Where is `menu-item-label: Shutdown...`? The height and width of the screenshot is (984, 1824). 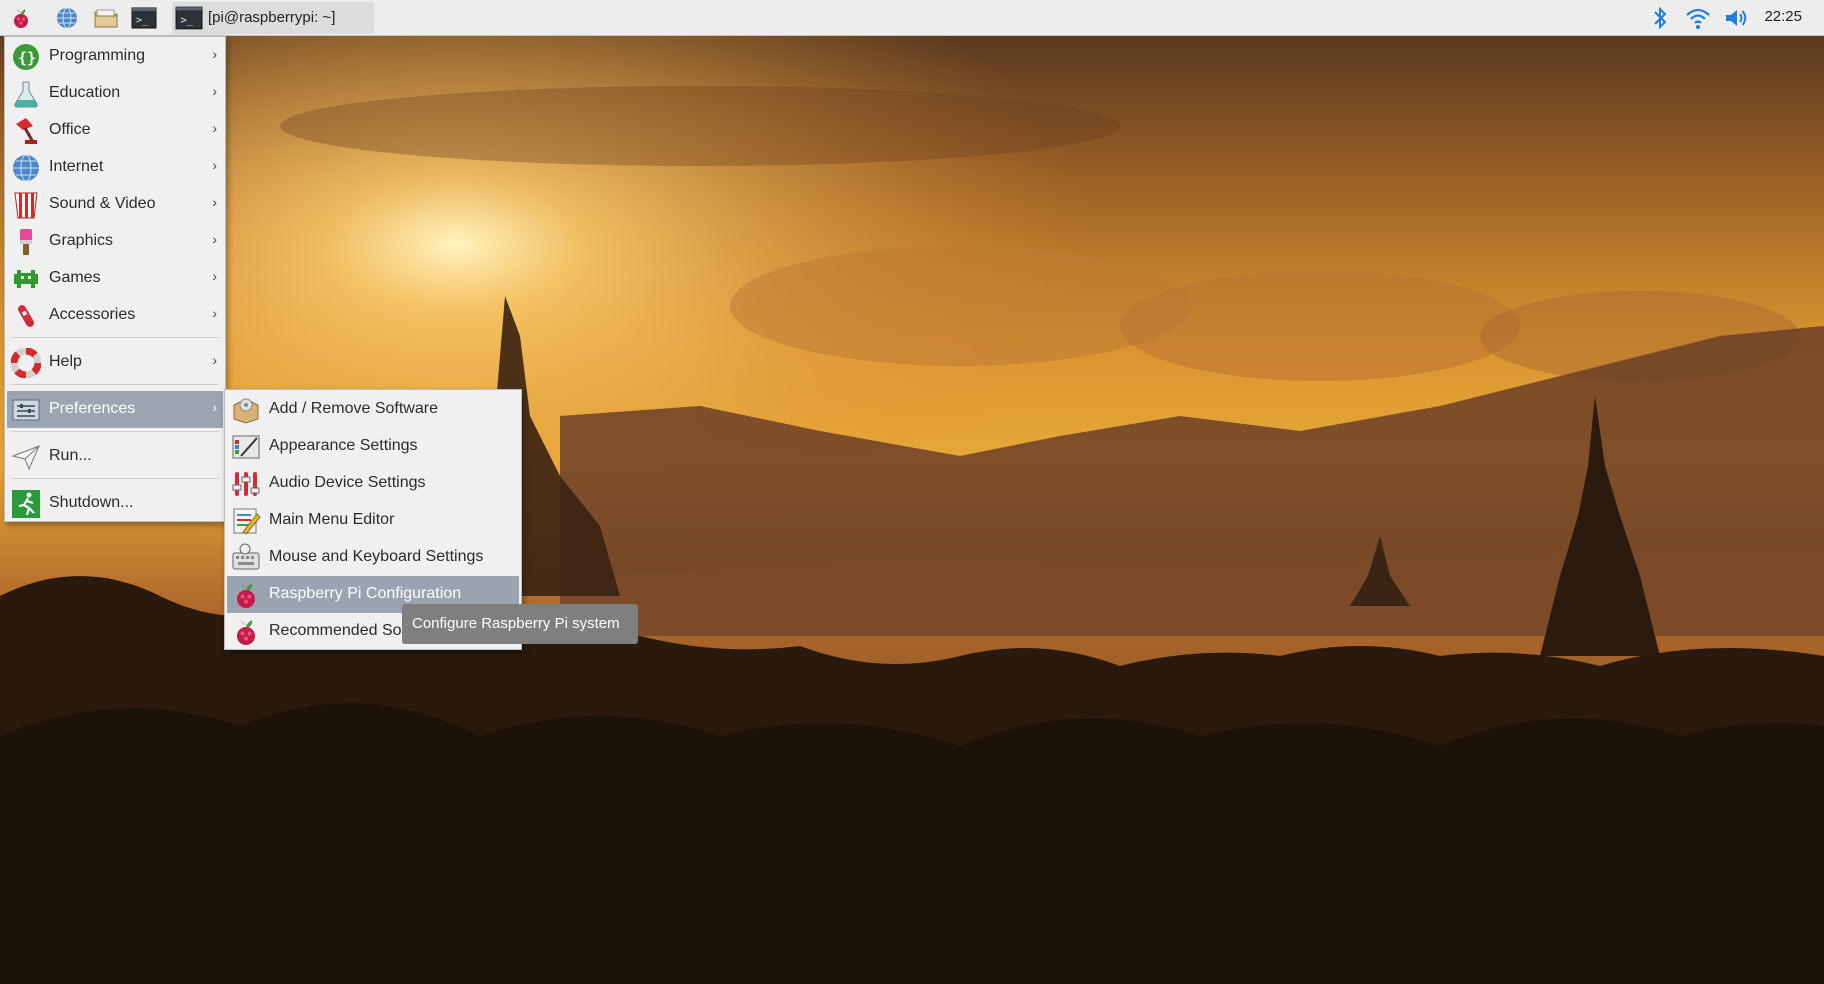 menu-item-label: Shutdown... is located at coordinates (91, 502).